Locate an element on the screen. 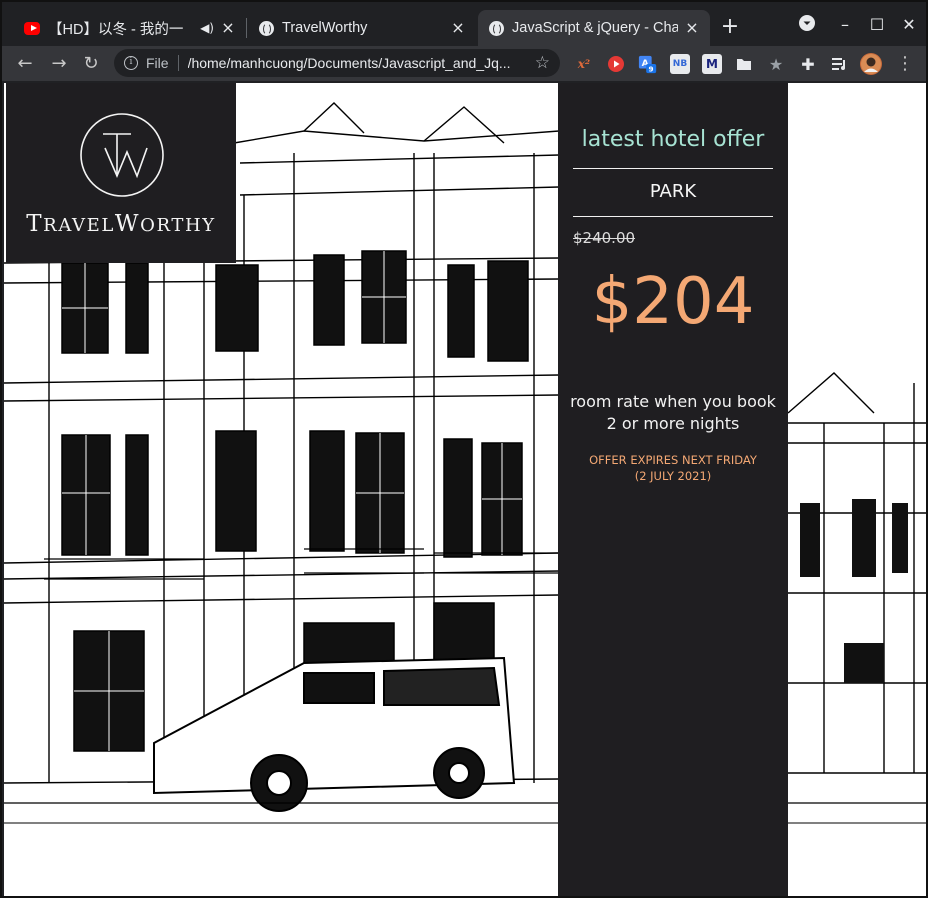 The height and width of the screenshot is (898, 928). translate-extension-icon: A9 is located at coordinates (648, 64).